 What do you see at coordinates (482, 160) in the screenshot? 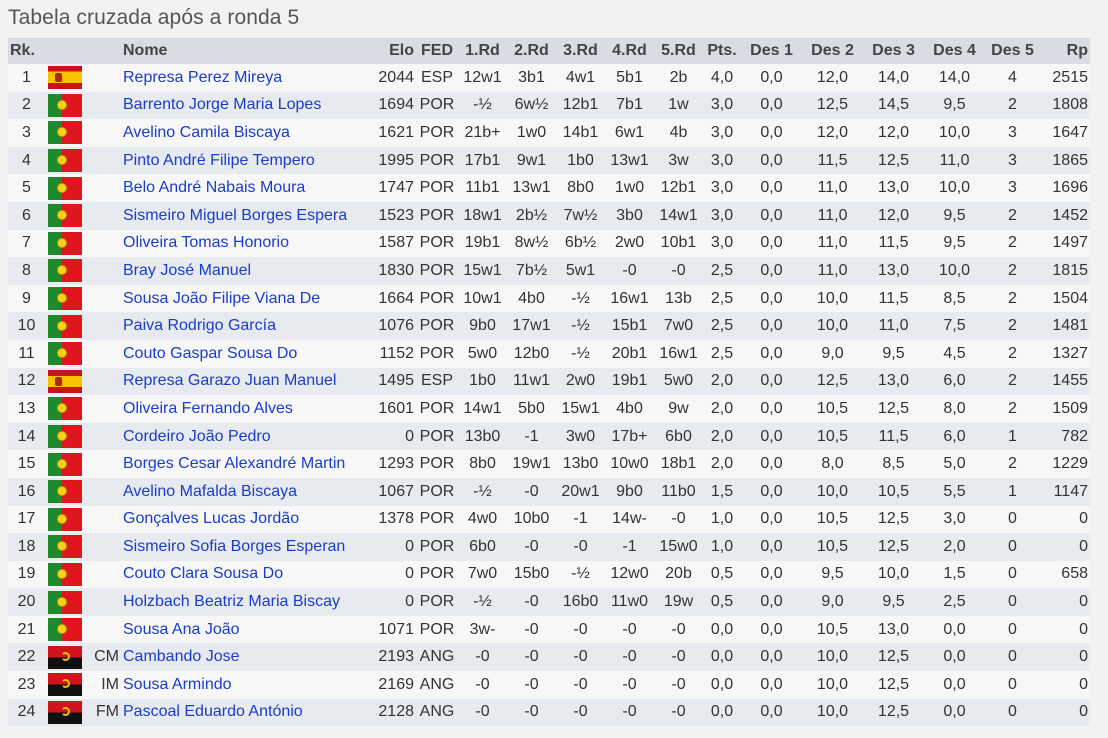
I see `round-1-result: 17b1` at bounding box center [482, 160].